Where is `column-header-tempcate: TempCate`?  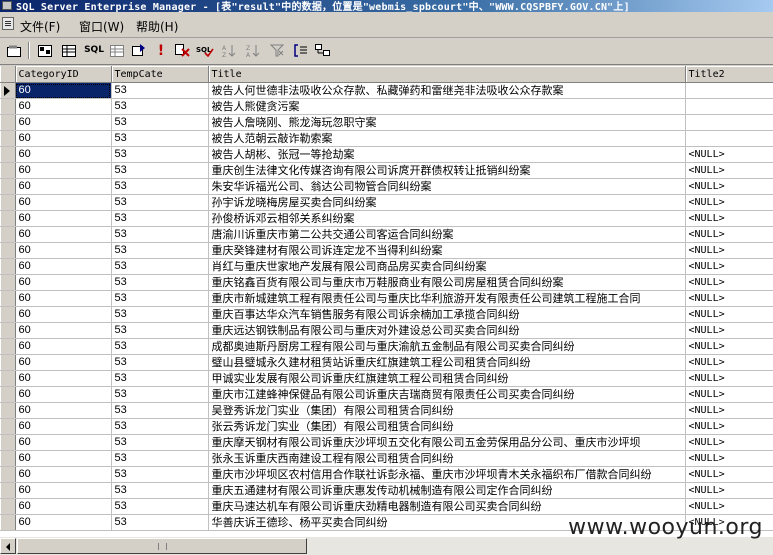 column-header-tempcate: TempCate is located at coordinates (160, 74).